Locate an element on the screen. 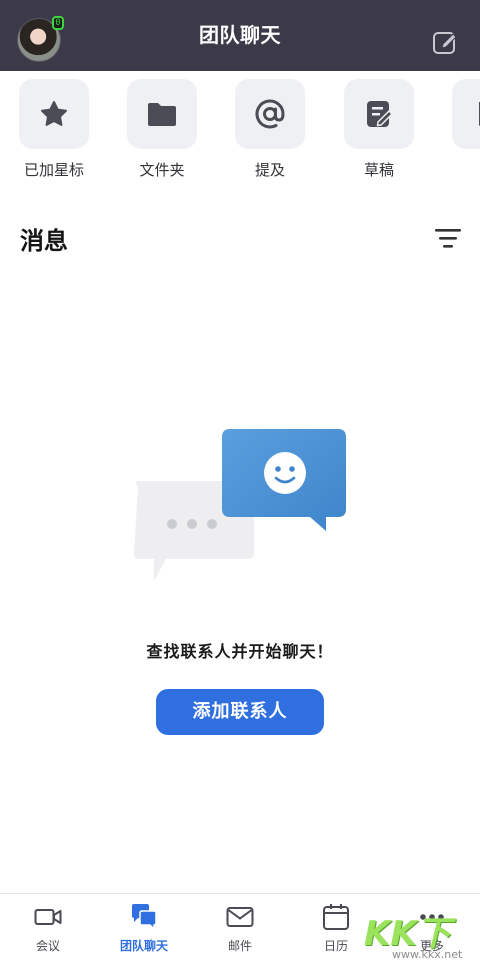  quick-action-starred: 已加星标 is located at coordinates (54, 129).